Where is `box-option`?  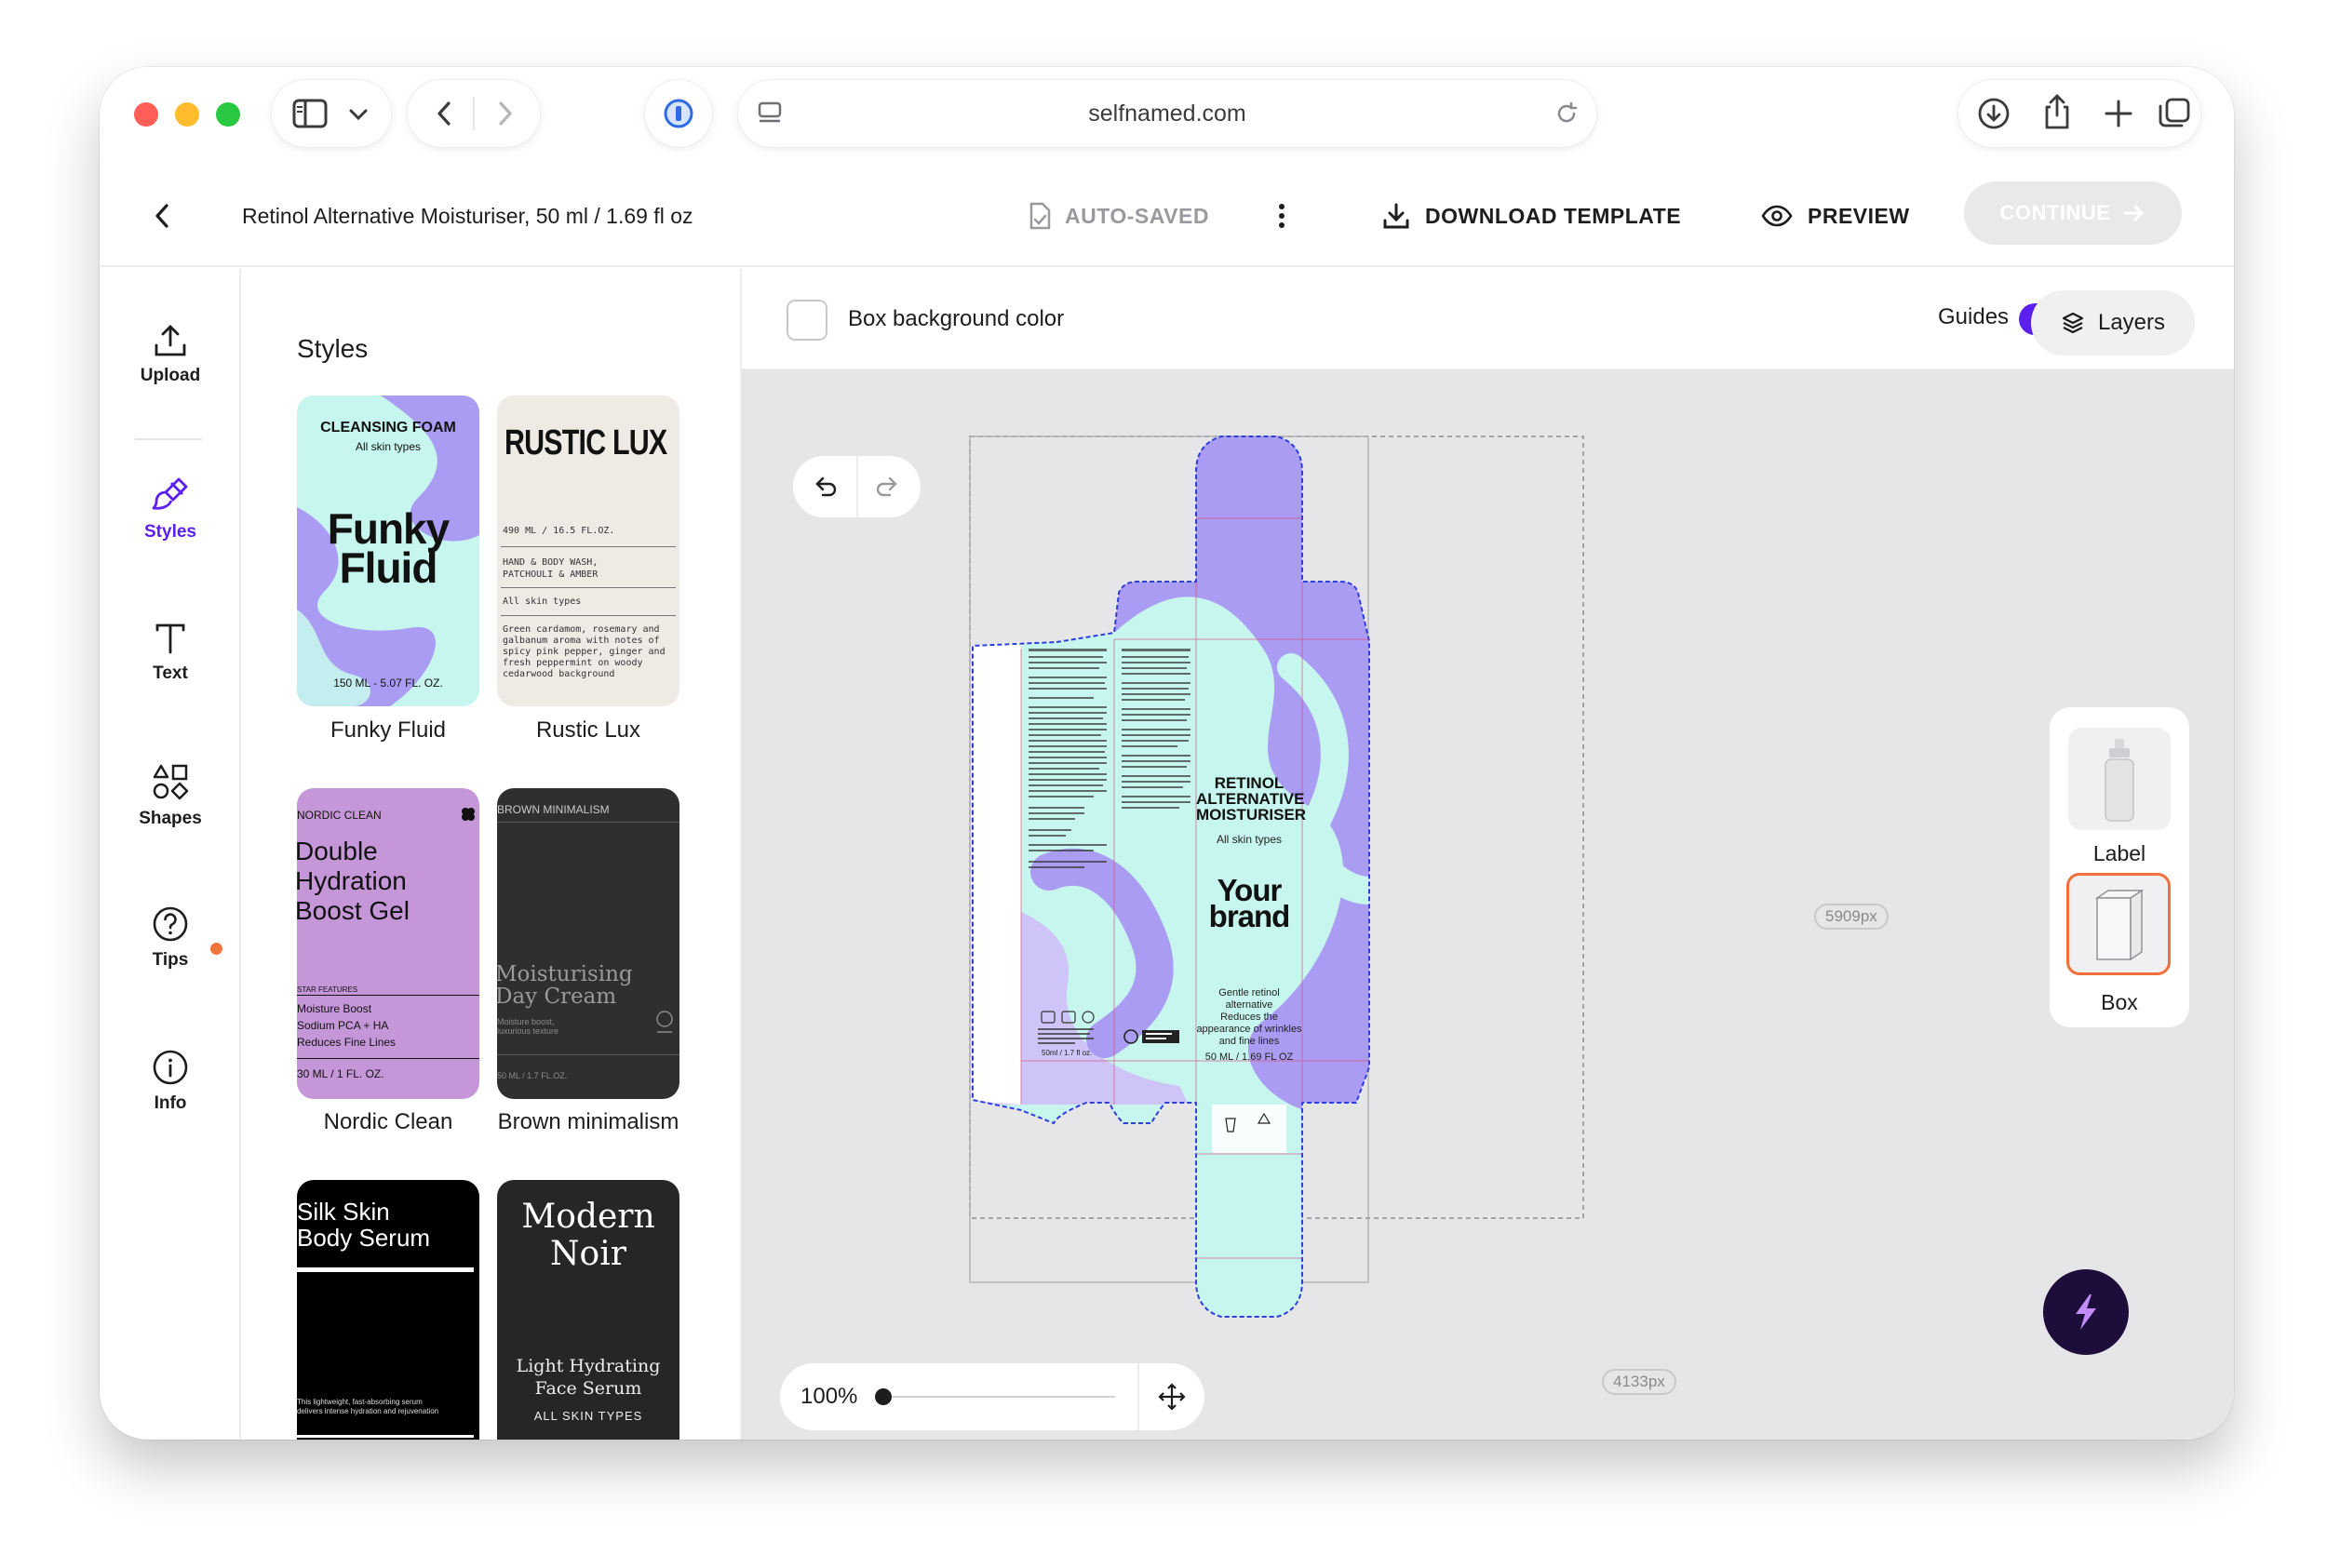
box-option is located at coordinates (2118, 924).